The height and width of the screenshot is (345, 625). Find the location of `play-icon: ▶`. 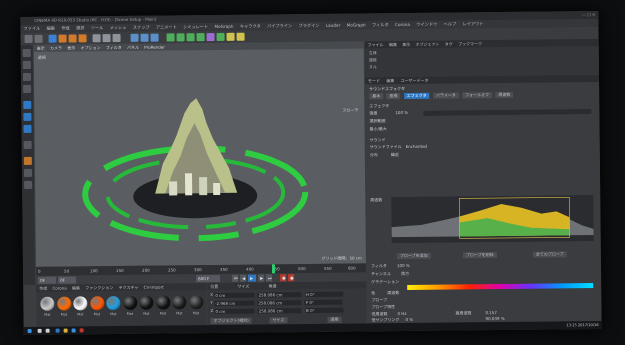

play-icon: ▶ is located at coordinates (252, 278).